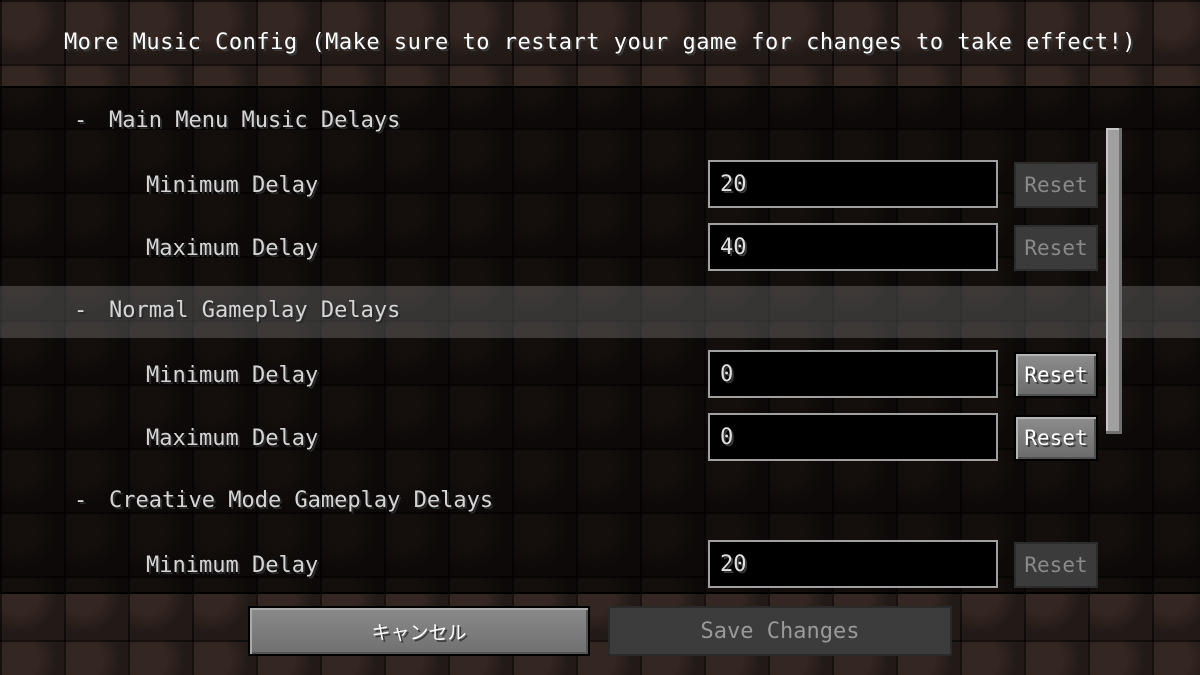 This screenshot has height=675, width=1200. What do you see at coordinates (600, 566) in the screenshot?
I see `config-row-creative-min: Minimum Delay Reset` at bounding box center [600, 566].